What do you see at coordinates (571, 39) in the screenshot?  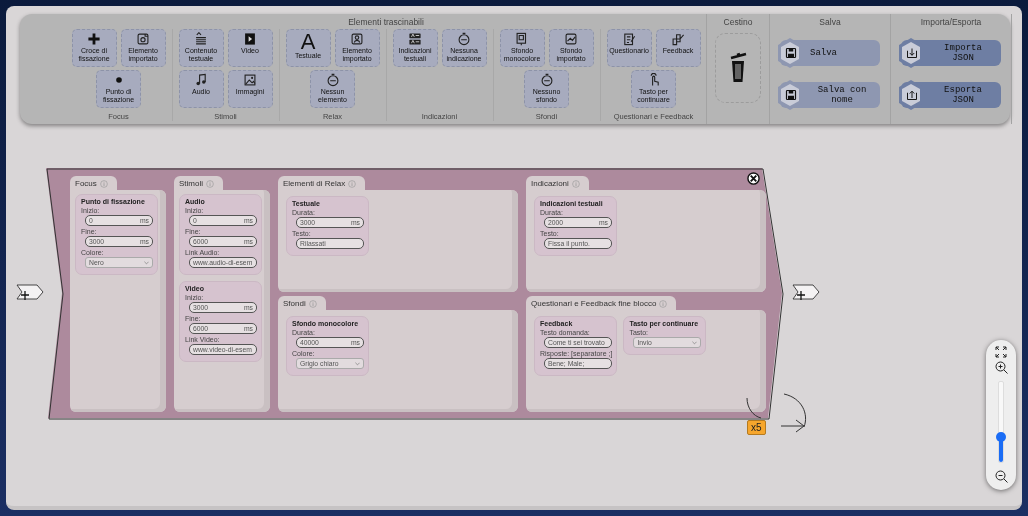 I see `chart-image-icon` at bounding box center [571, 39].